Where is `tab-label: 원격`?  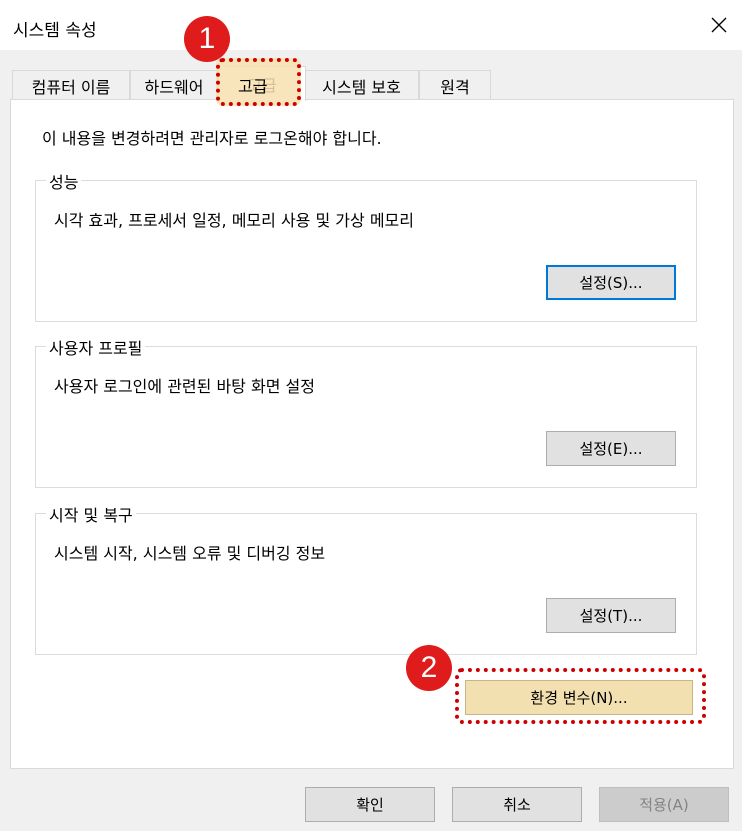
tab-label: 원격 is located at coordinates (455, 87).